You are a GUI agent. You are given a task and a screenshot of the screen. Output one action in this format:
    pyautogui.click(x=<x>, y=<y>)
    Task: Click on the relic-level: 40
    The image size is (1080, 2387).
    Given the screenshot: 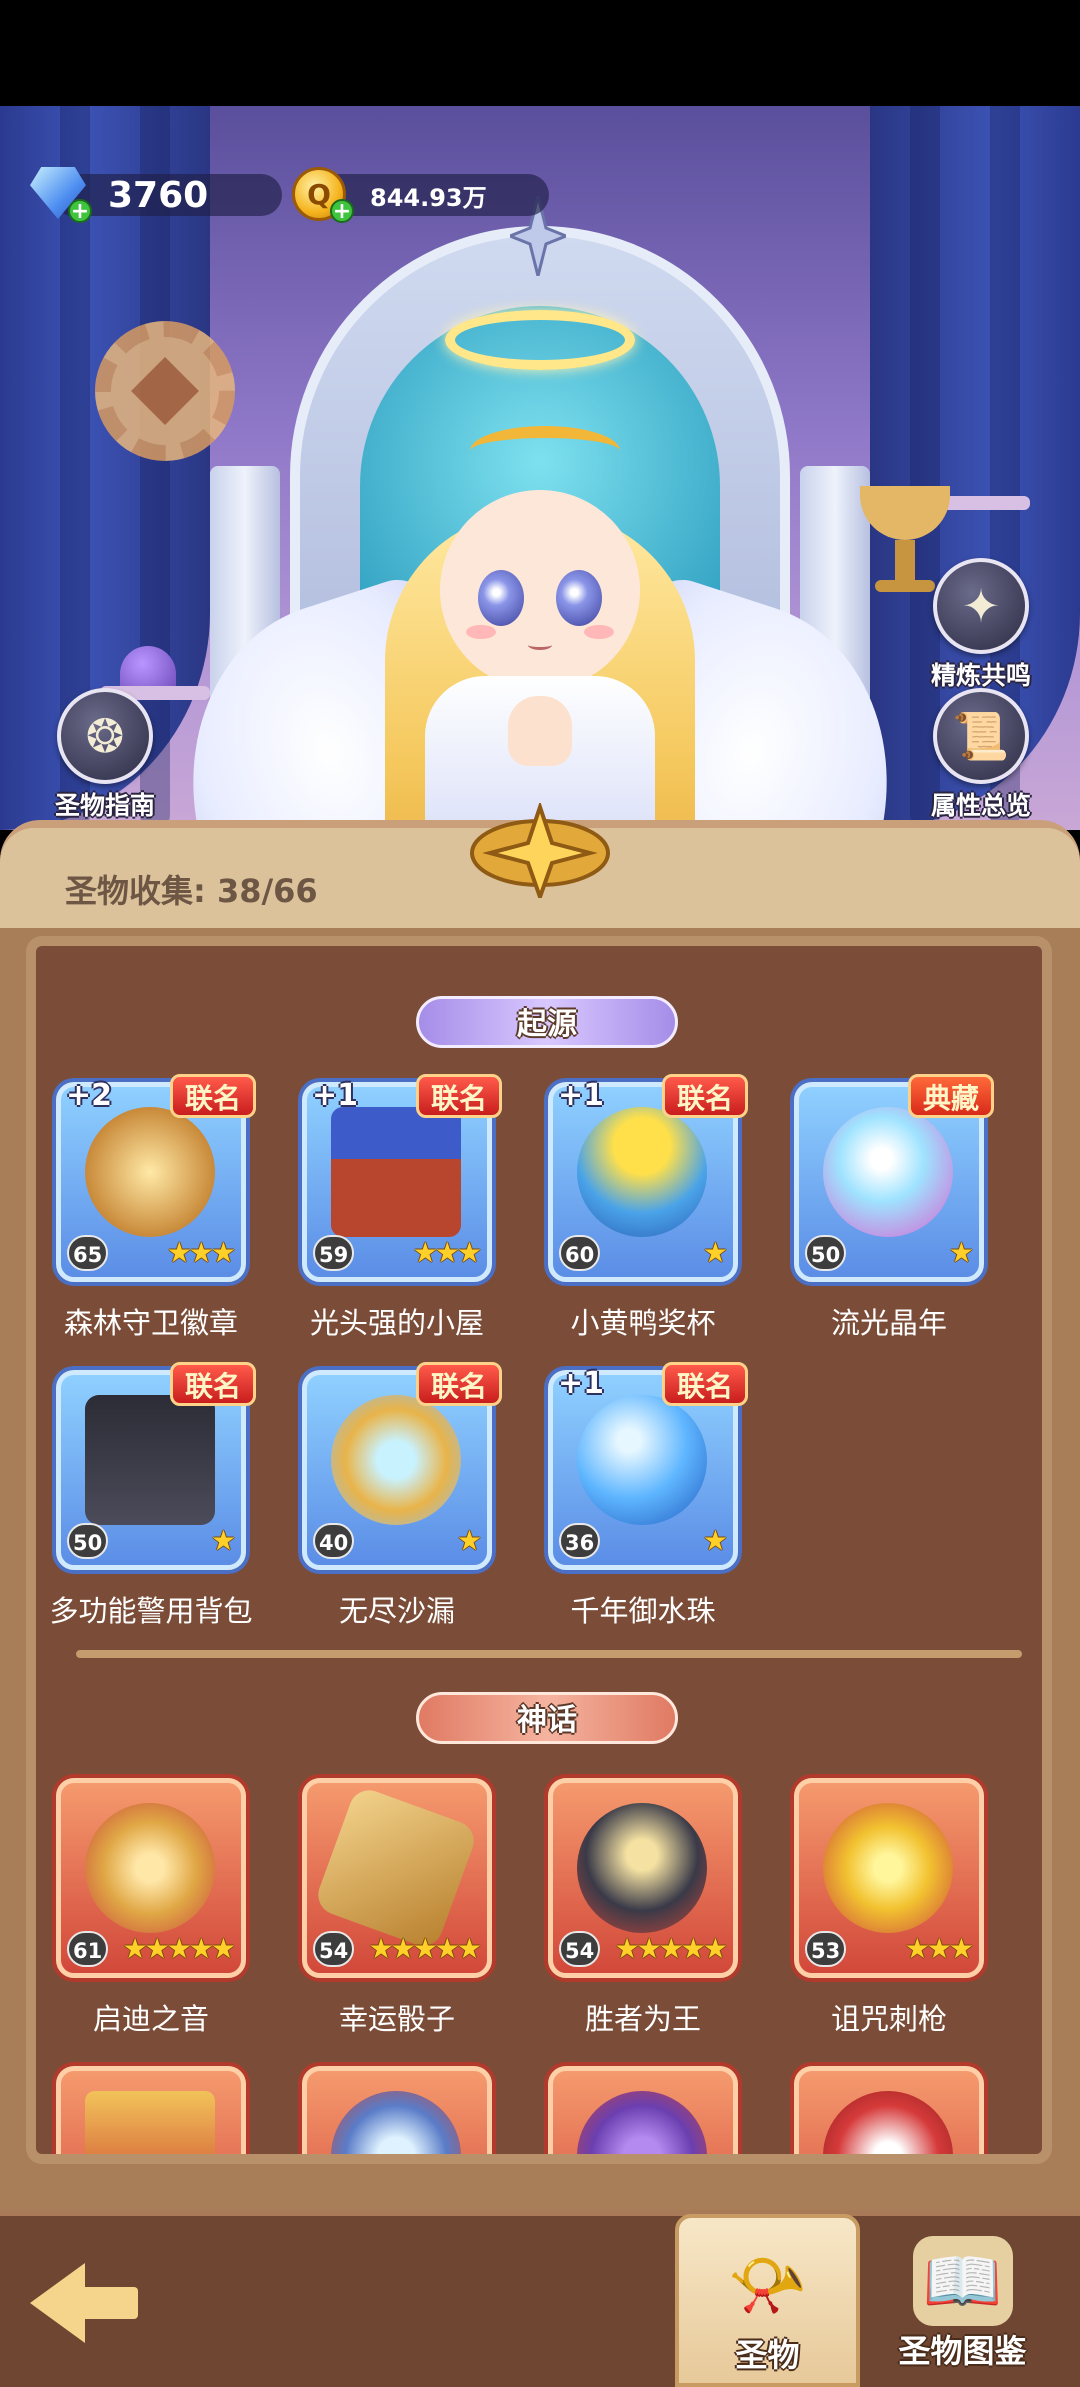 What is the action you would take?
    pyautogui.click(x=334, y=1541)
    